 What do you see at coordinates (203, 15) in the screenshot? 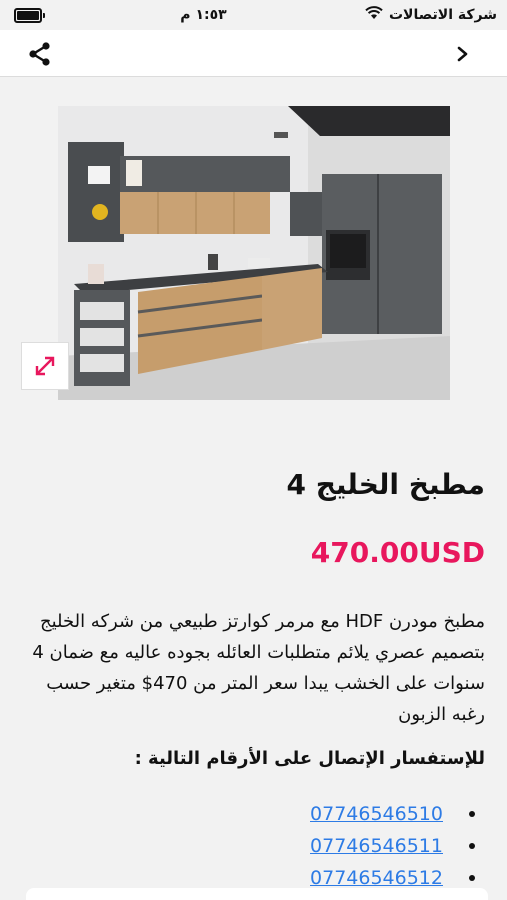
I see `status-time: ١:٥٣ م` at bounding box center [203, 15].